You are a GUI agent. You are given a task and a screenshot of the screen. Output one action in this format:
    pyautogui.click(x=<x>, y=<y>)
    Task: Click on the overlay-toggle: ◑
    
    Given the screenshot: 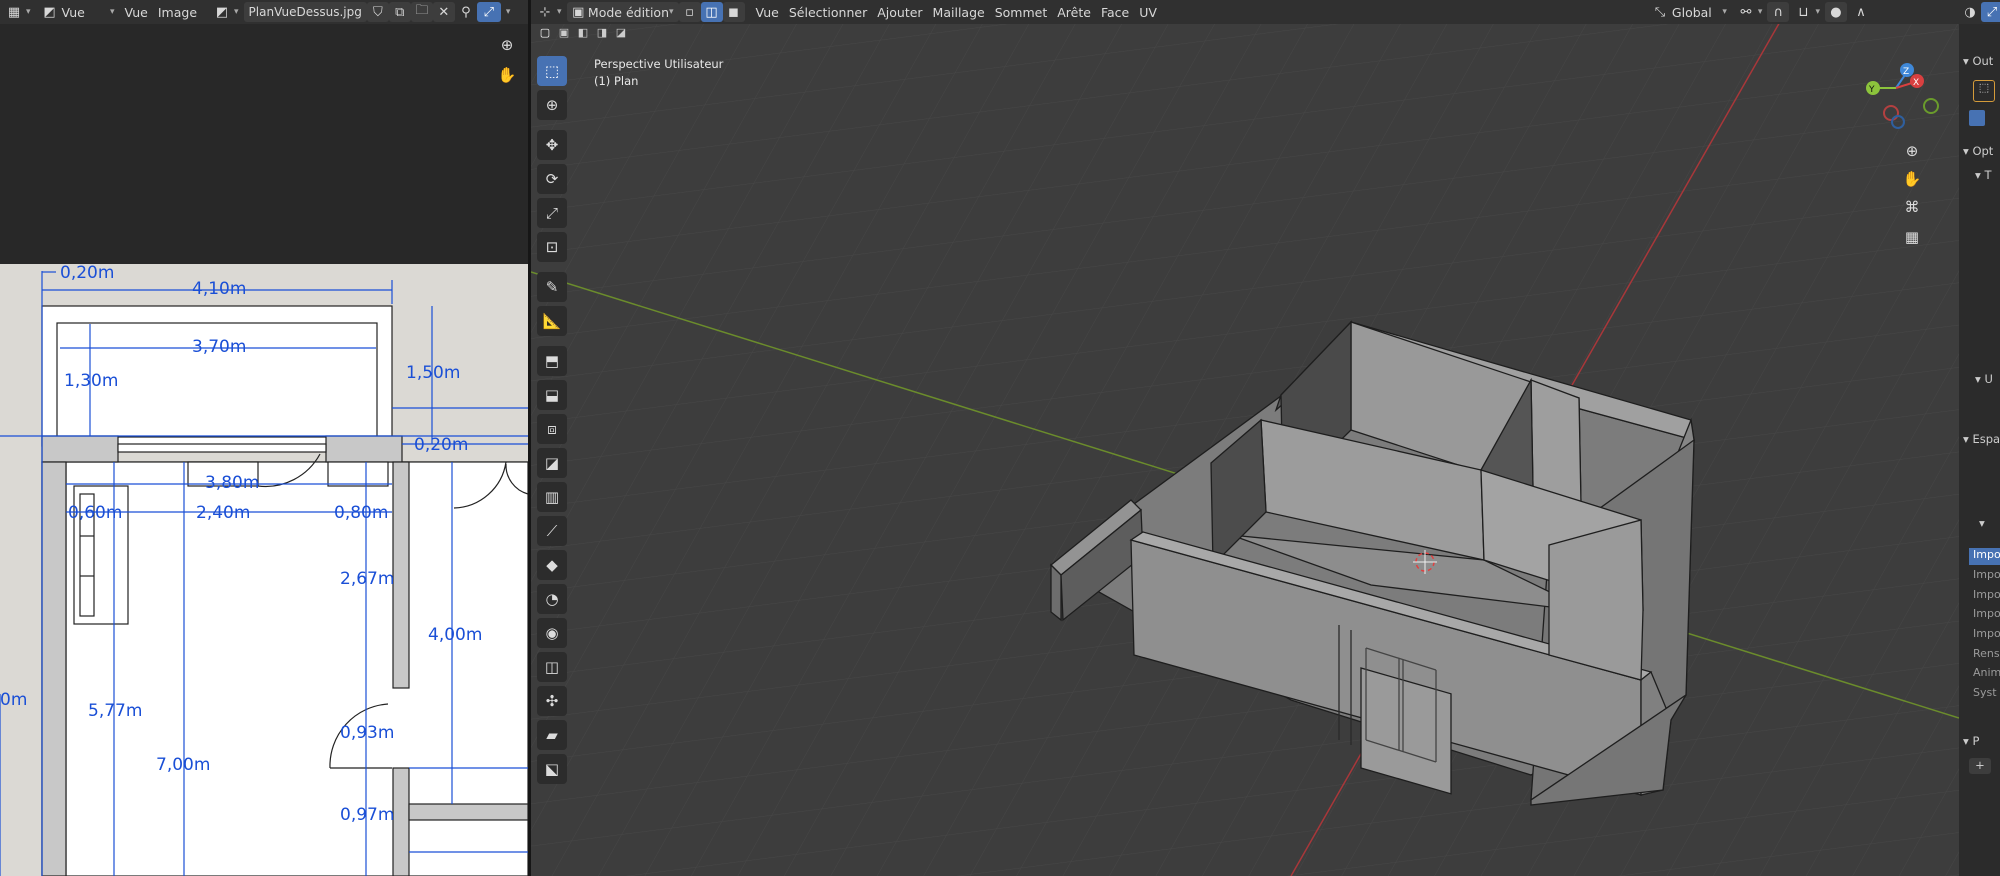 What is the action you would take?
    pyautogui.click(x=1970, y=12)
    